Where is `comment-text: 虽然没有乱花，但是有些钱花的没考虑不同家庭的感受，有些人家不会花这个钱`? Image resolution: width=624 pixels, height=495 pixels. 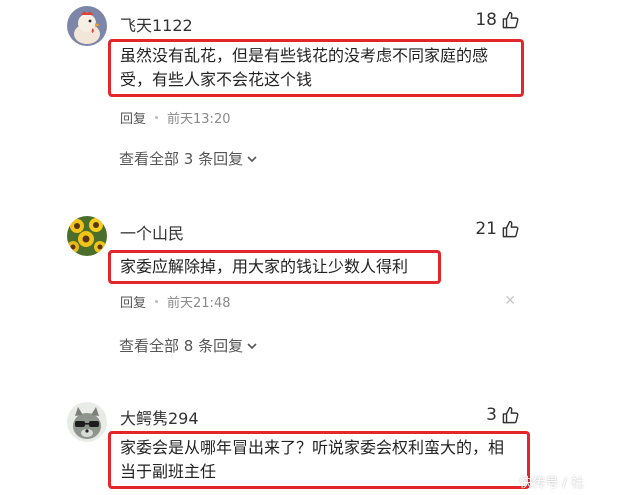 comment-text: 虽然没有乱花，但是有些钱花的没考虑不同家庭的感受，有些人家不会花这个钱 is located at coordinates (316, 68).